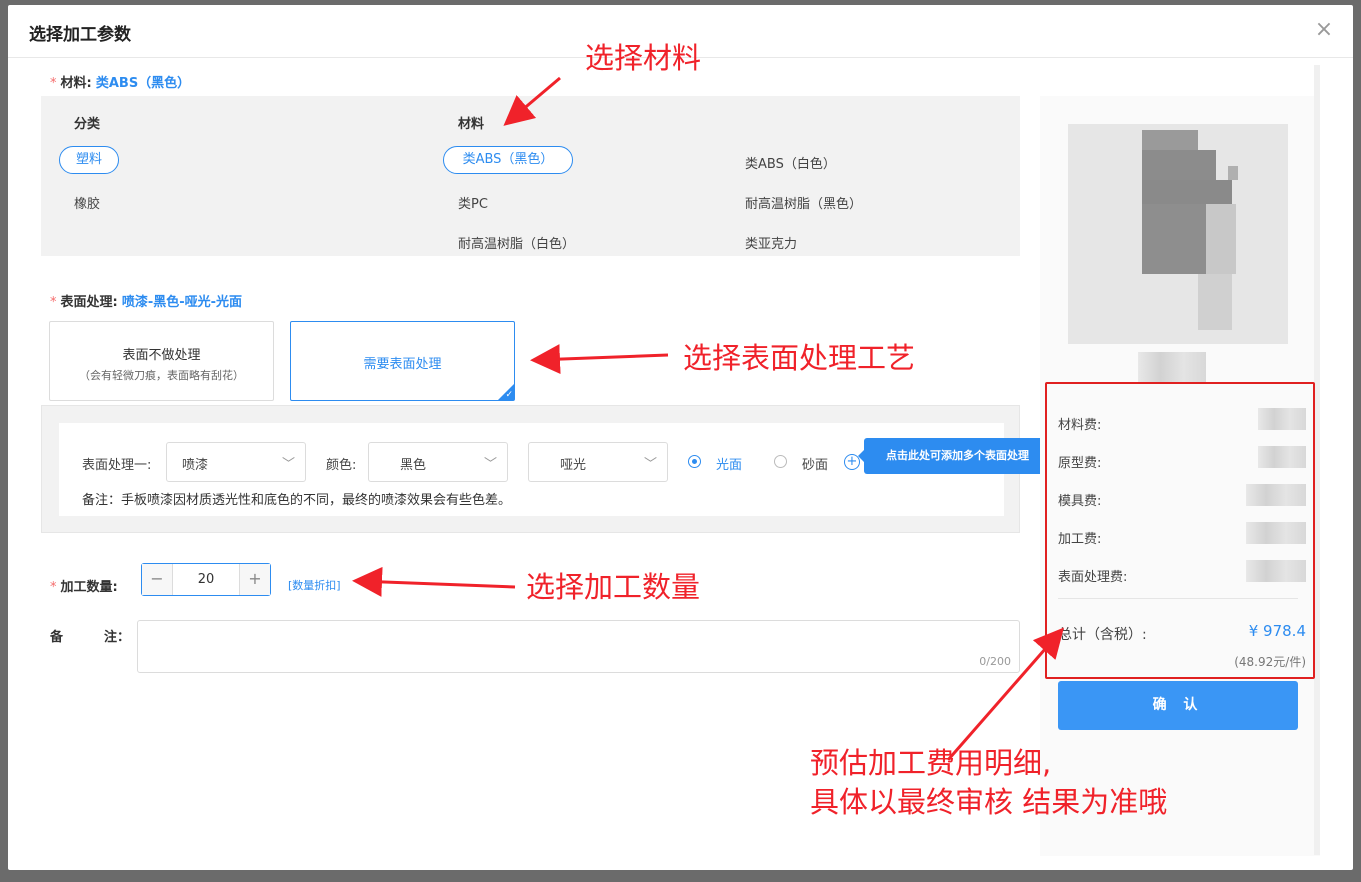  I want to click on annotation-estimate-line2: 具体以最终审核 结果为准哦, so click(989, 802).